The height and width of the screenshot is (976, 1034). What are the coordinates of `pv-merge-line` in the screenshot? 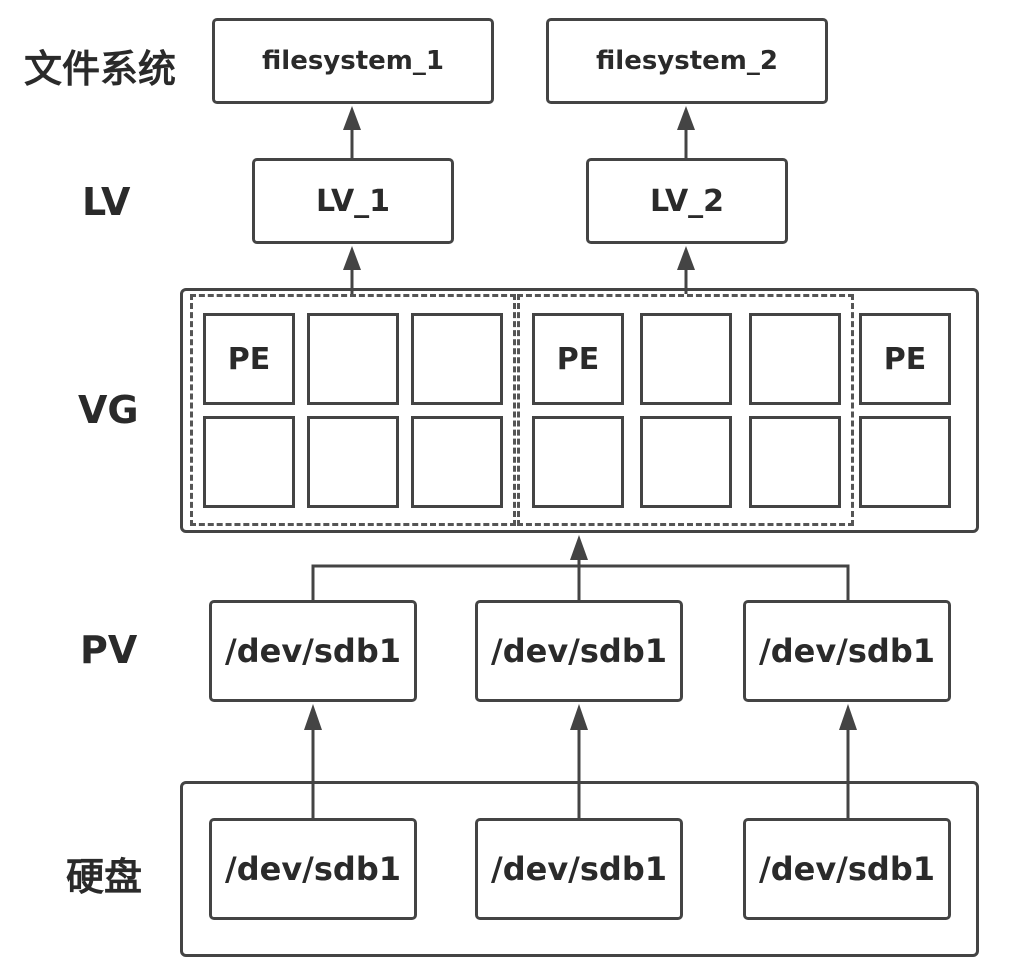 It's located at (580, 582).